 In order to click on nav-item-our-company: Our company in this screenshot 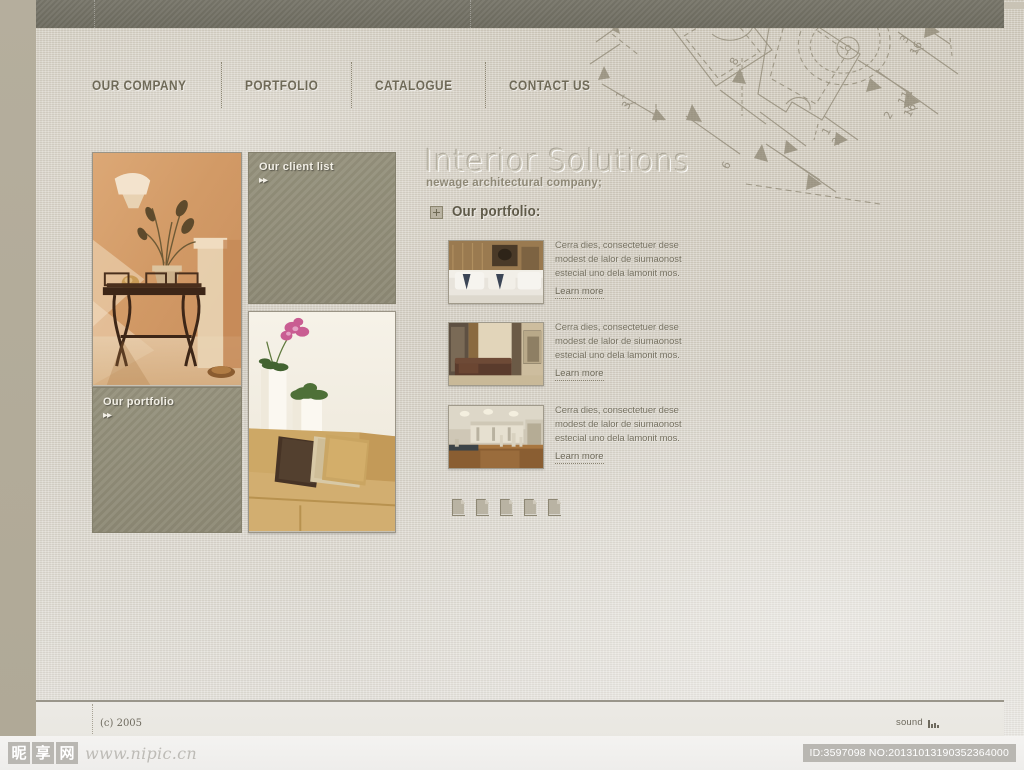, I will do `click(145, 77)`.